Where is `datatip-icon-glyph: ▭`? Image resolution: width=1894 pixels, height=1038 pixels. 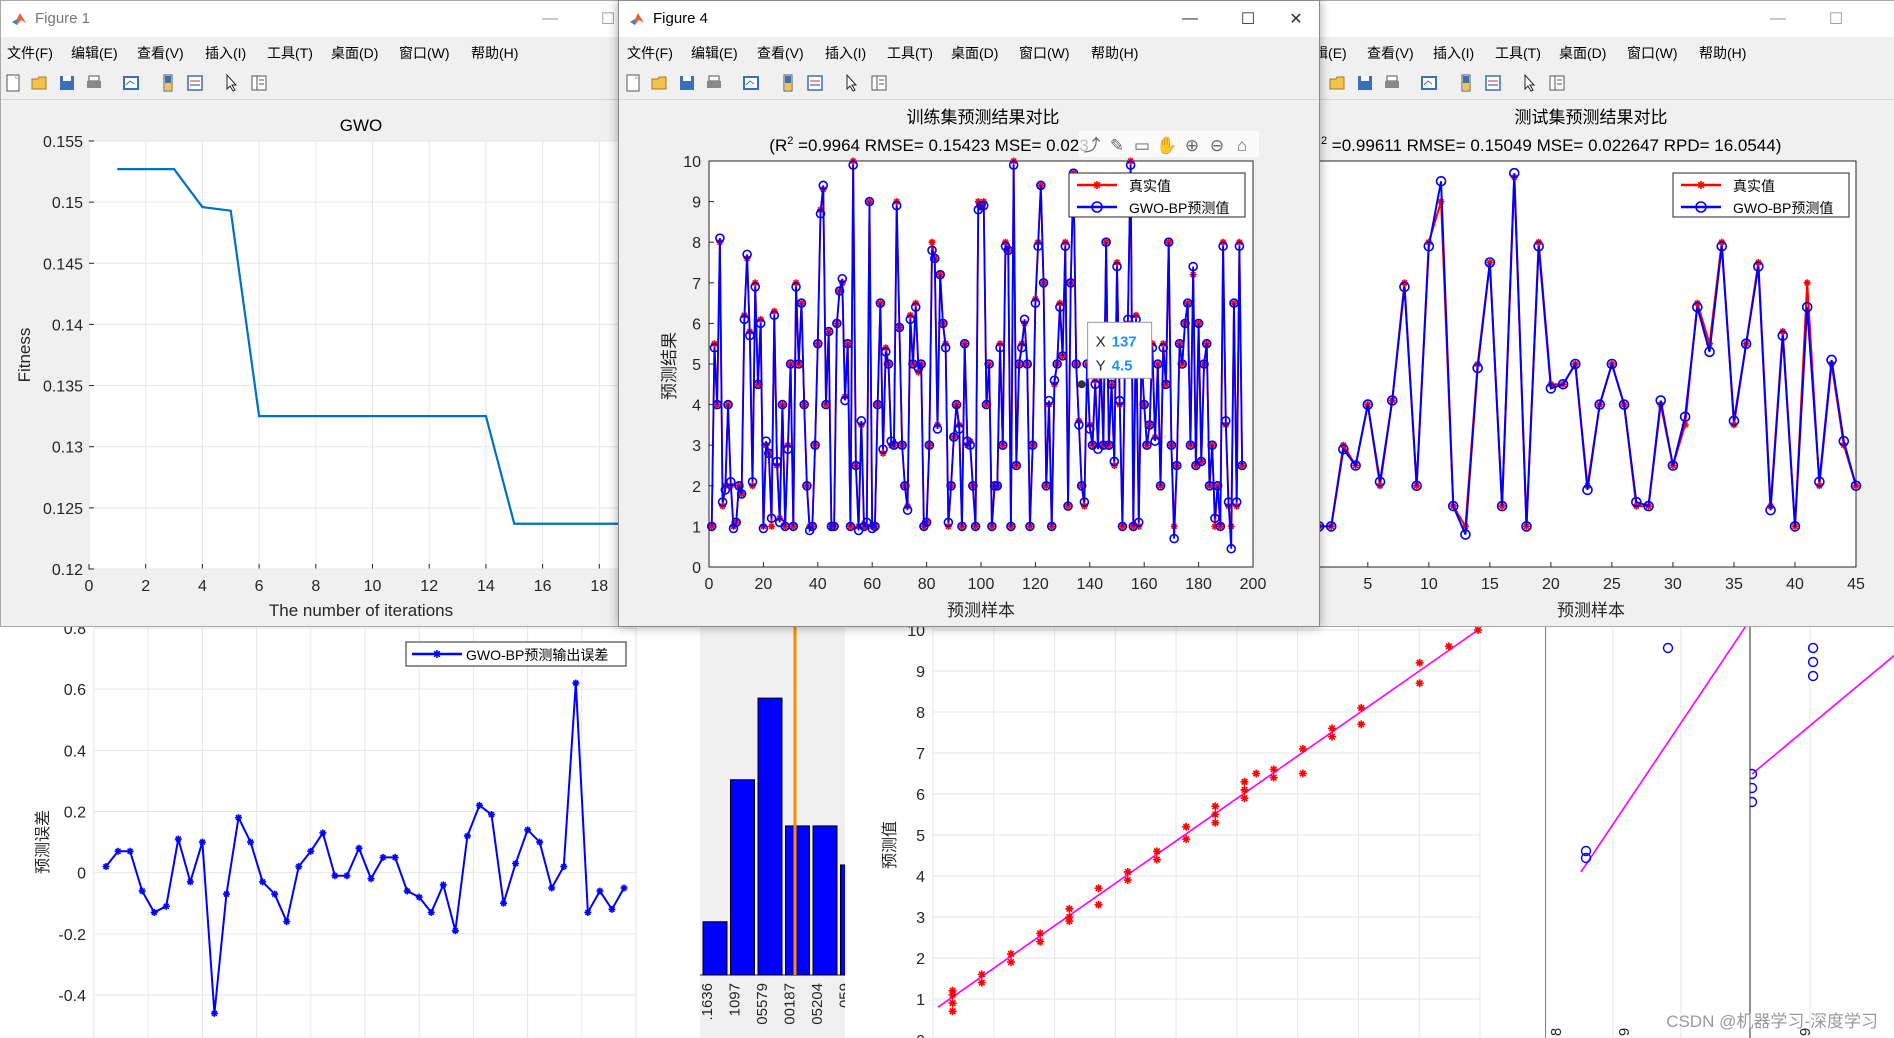
datatip-icon-glyph: ▭ is located at coordinates (1142, 145).